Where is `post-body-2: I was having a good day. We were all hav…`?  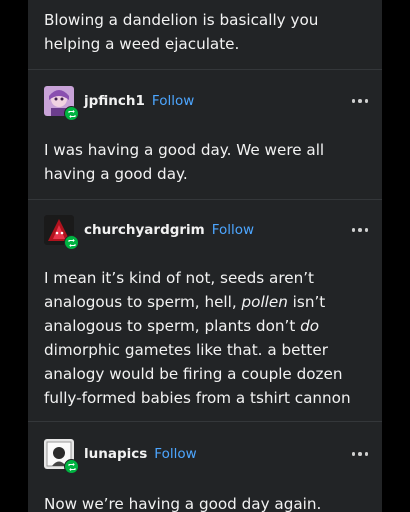 post-body-2: I was having a good day. We were all hav… is located at coordinates (184, 162).